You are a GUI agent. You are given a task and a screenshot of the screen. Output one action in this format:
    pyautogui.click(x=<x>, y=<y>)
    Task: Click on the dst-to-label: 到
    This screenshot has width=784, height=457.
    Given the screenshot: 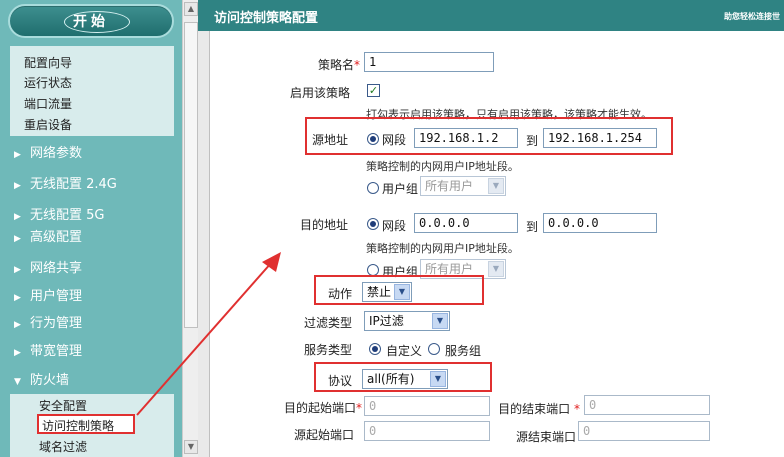 What is the action you would take?
    pyautogui.click(x=532, y=227)
    